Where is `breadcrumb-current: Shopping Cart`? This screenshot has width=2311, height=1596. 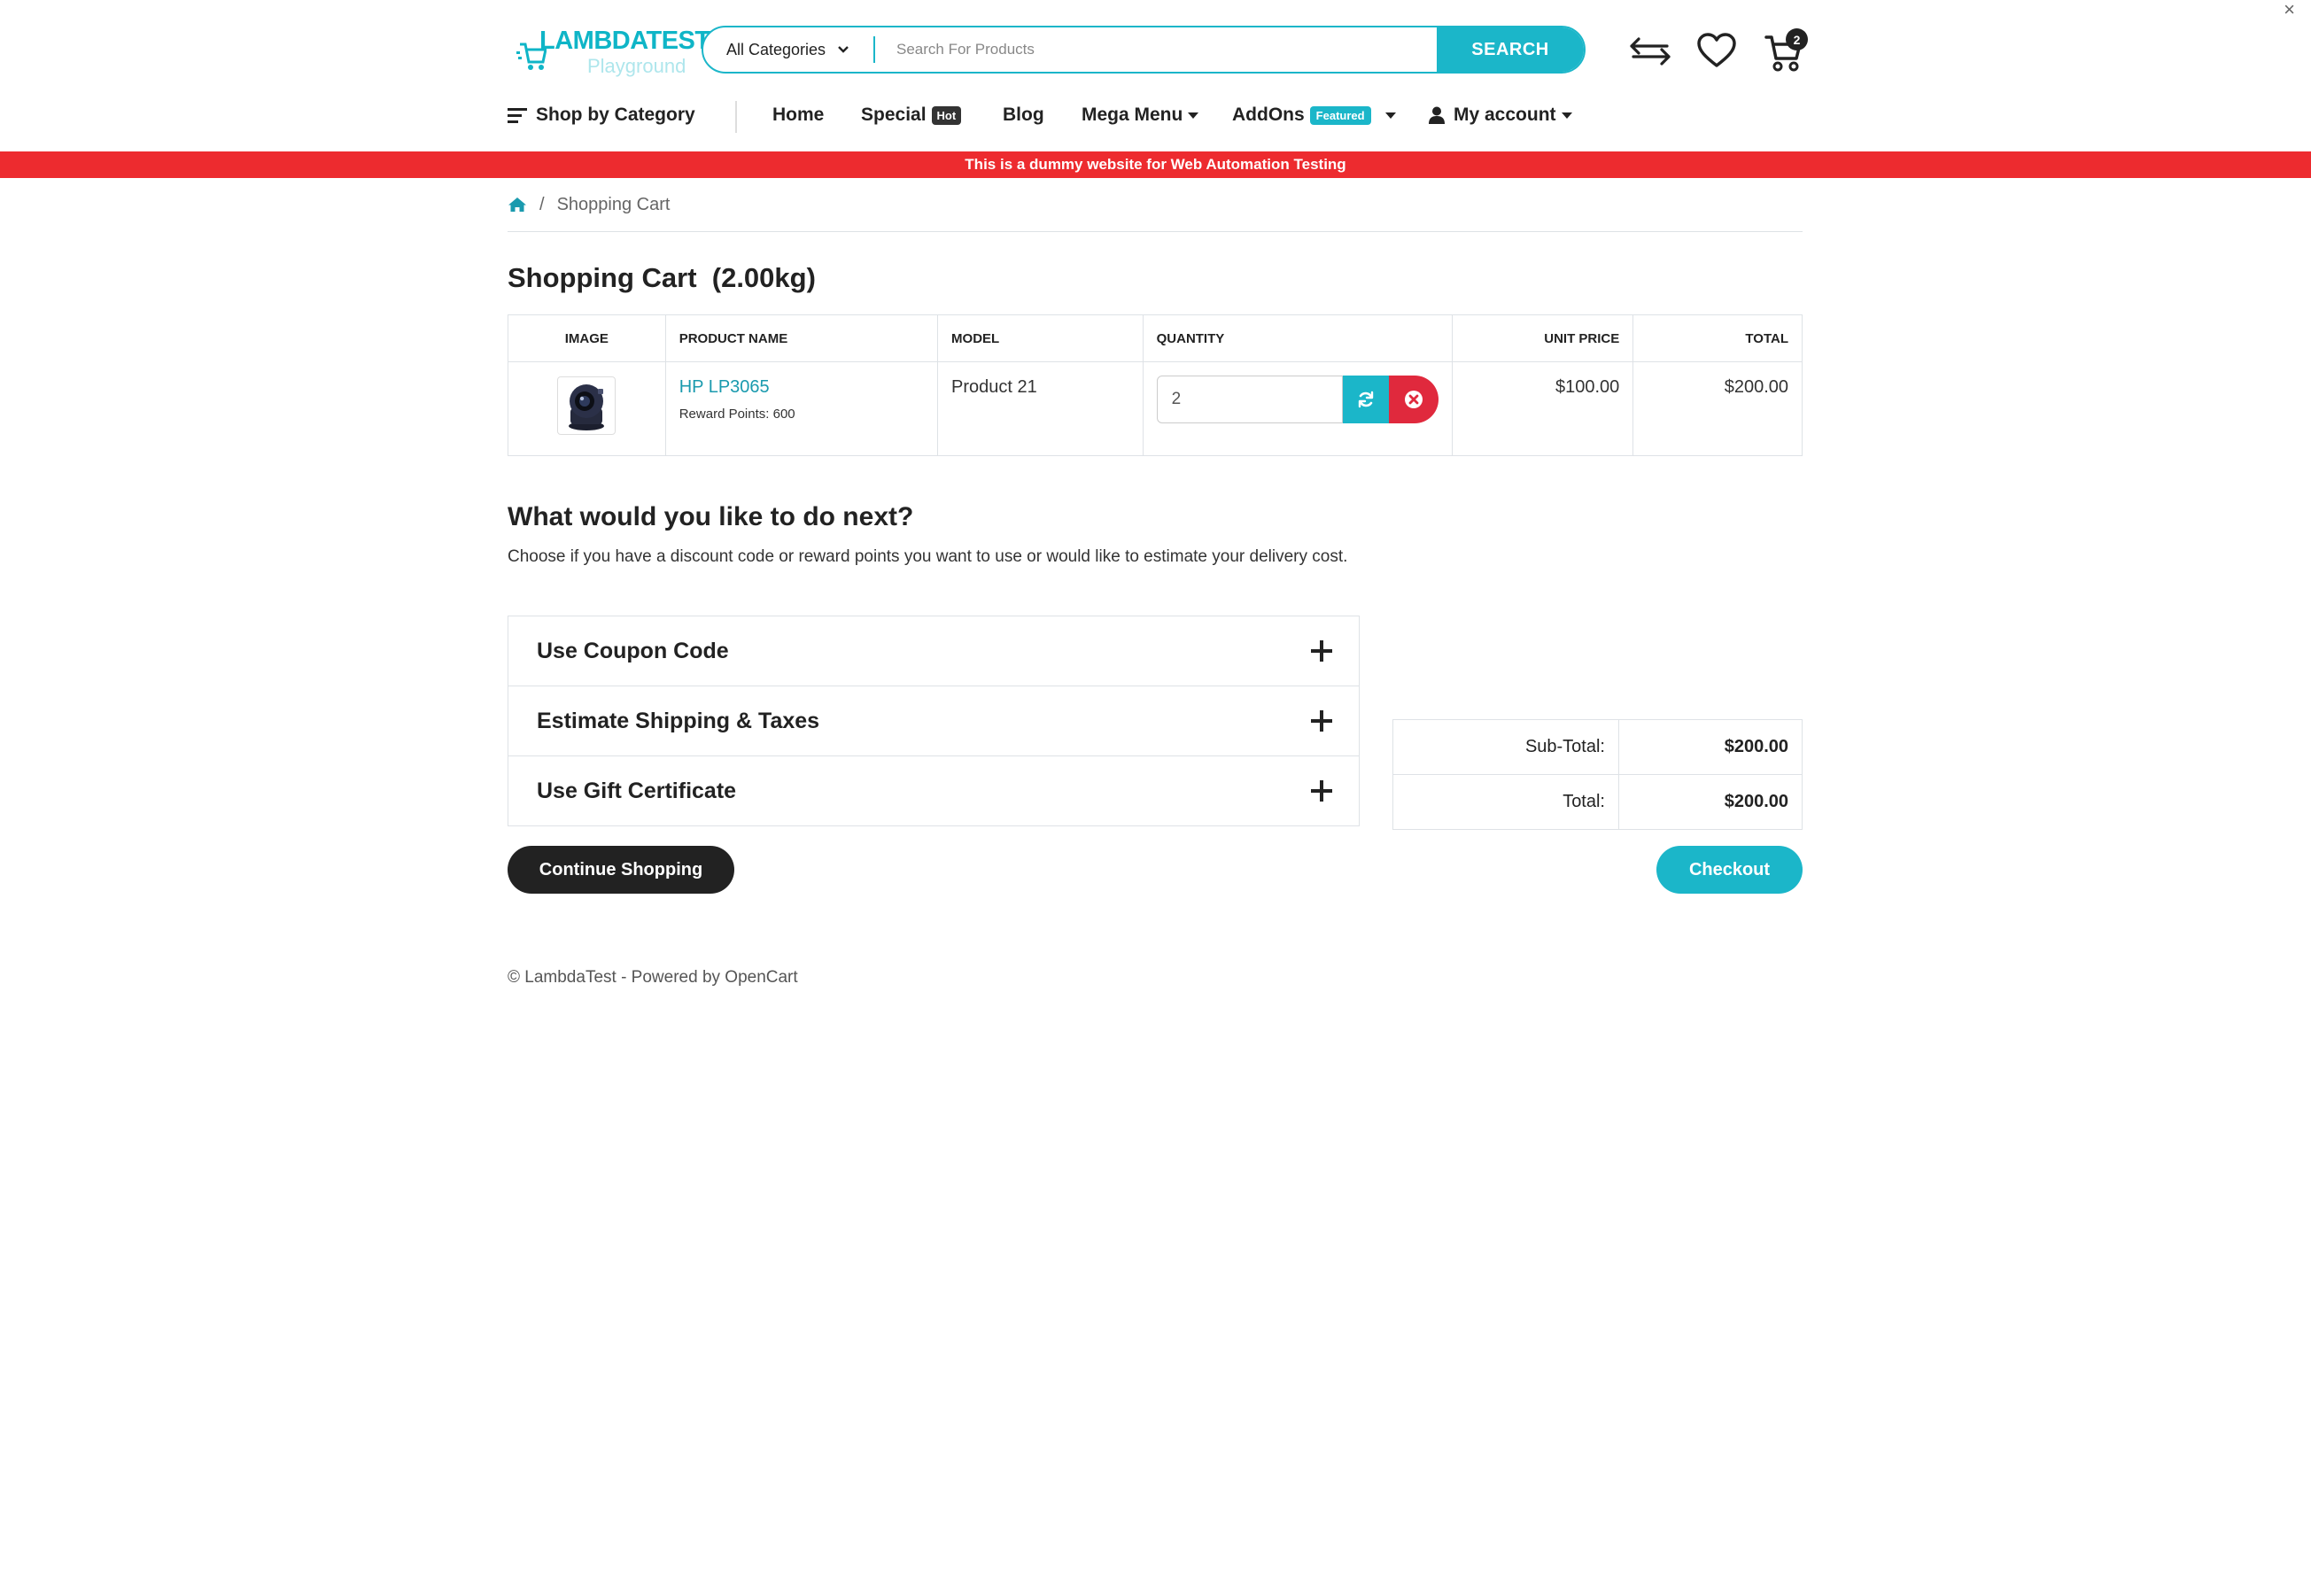
breadcrumb-current: Shopping Cart is located at coordinates (614, 205).